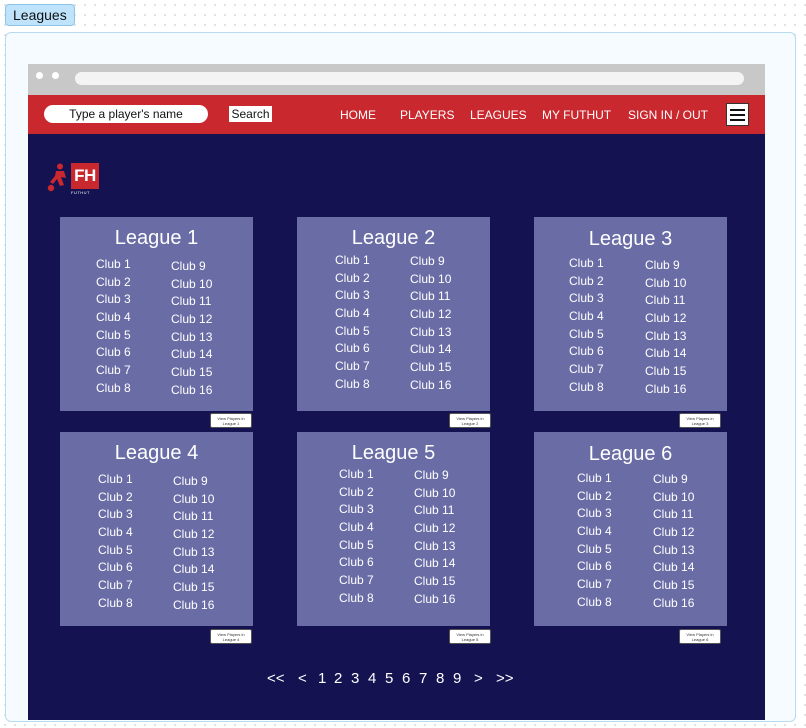 The image size is (806, 728). Describe the element at coordinates (338, 678) in the screenshot. I see `page-2-button: 2` at that location.